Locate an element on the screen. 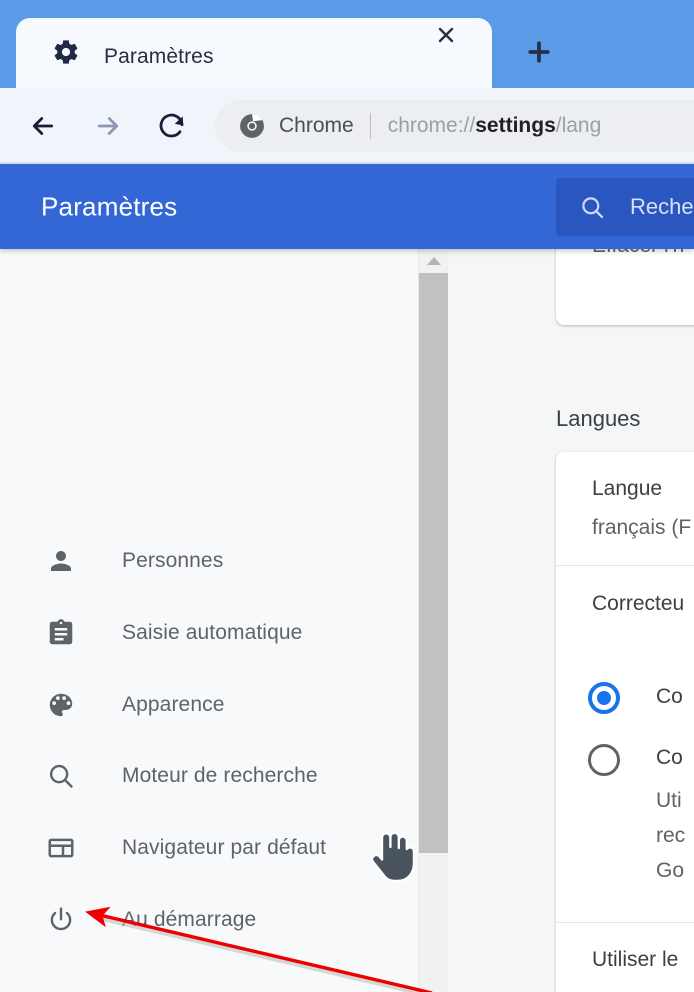 Image resolution: width=694 pixels, height=992 pixels. tab-title: Paramètres is located at coordinates (159, 56).